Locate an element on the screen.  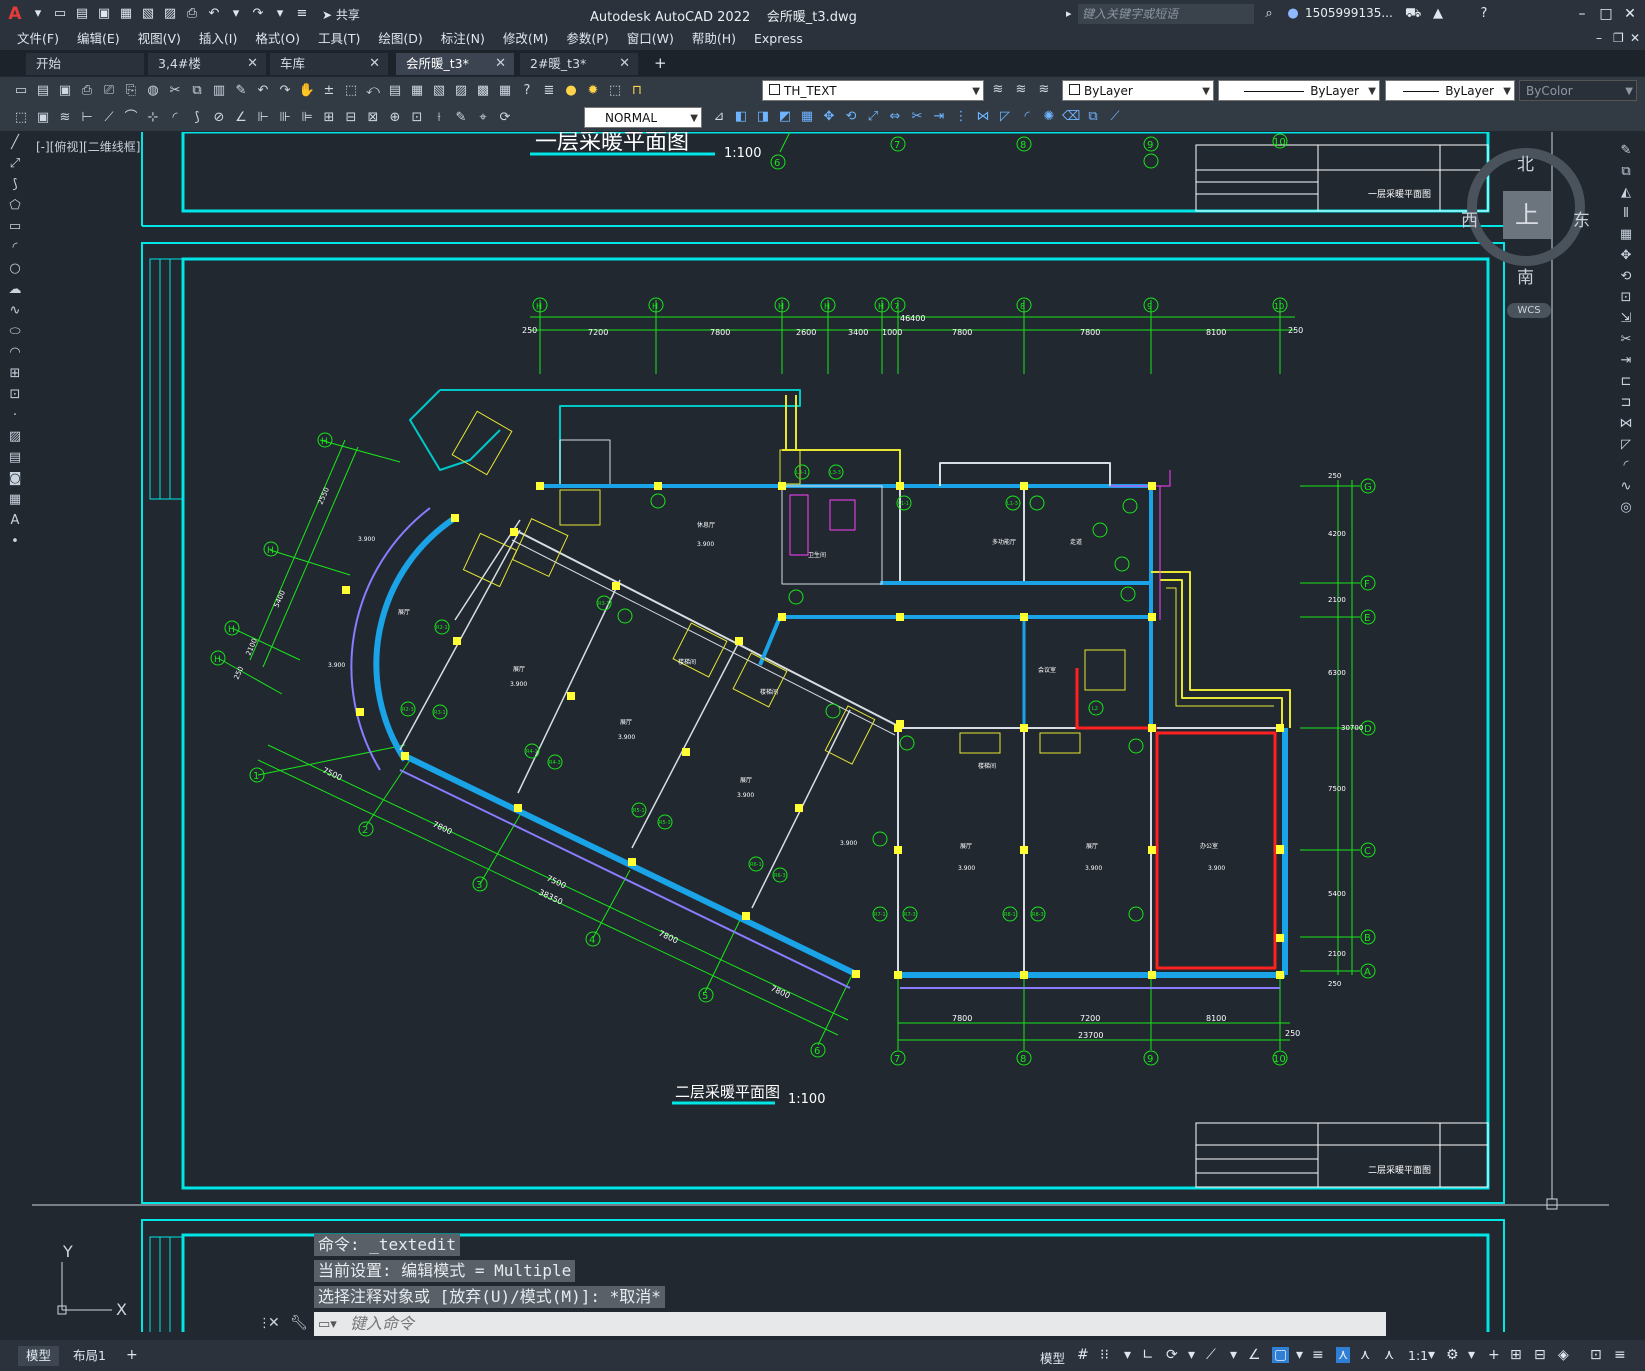
isolate-objects-icon: ◈ is located at coordinates (1563, 1355).